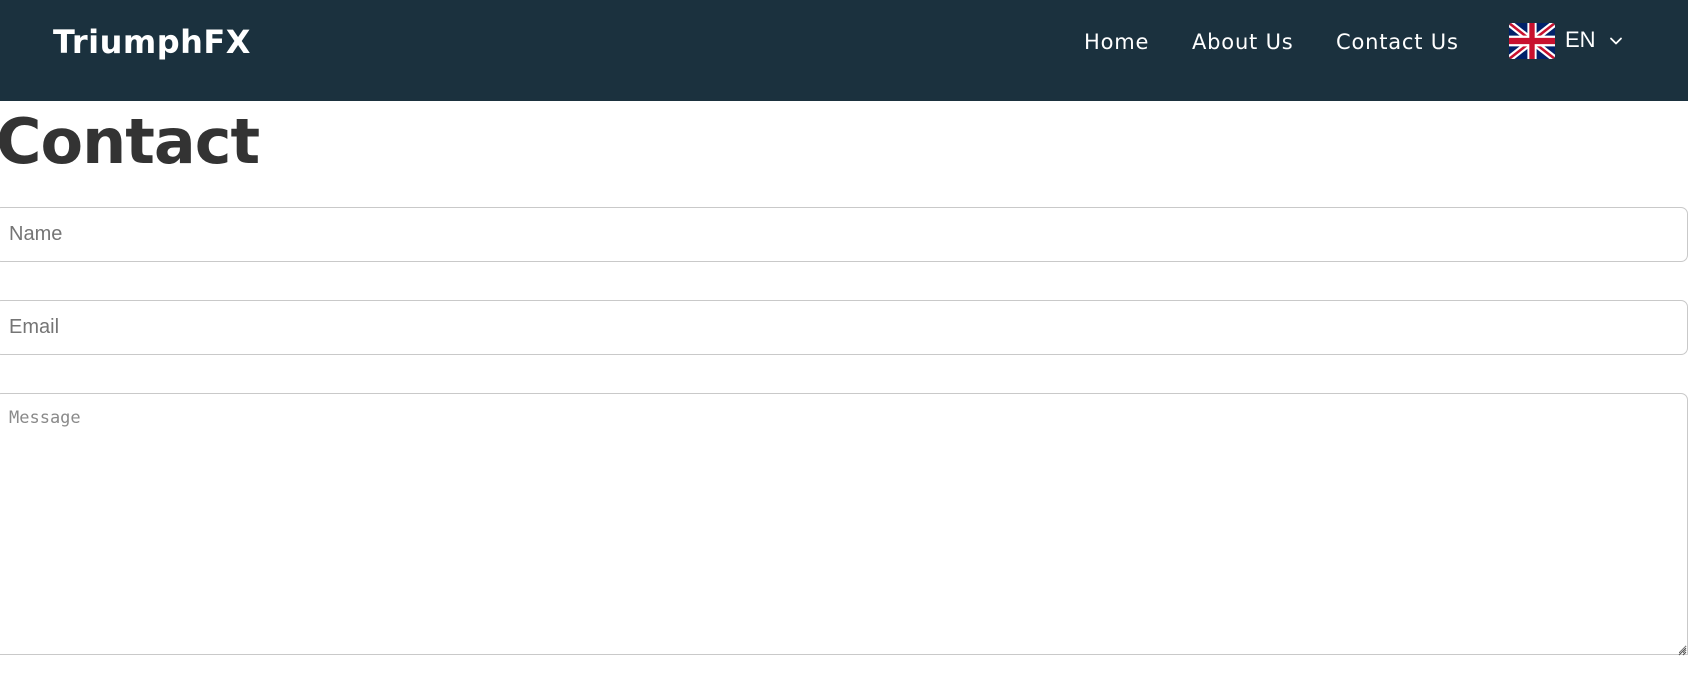  What do you see at coordinates (152, 42) in the screenshot?
I see `brand-logo: TriumphFX` at bounding box center [152, 42].